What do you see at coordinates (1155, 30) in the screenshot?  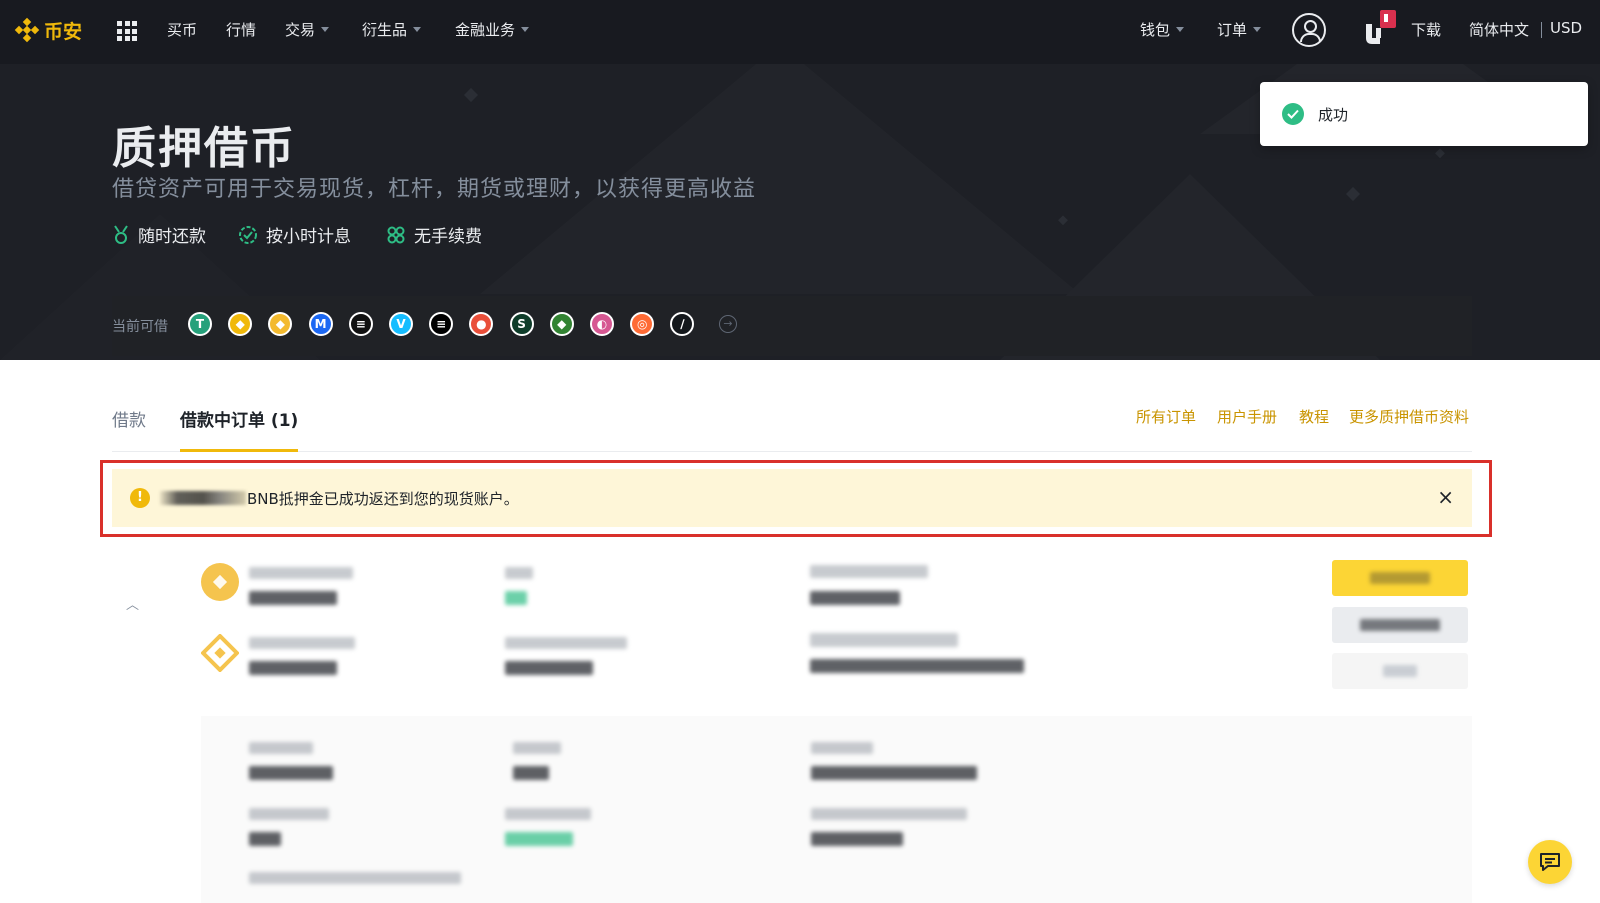 I see `nav-item-label: 钱包` at bounding box center [1155, 30].